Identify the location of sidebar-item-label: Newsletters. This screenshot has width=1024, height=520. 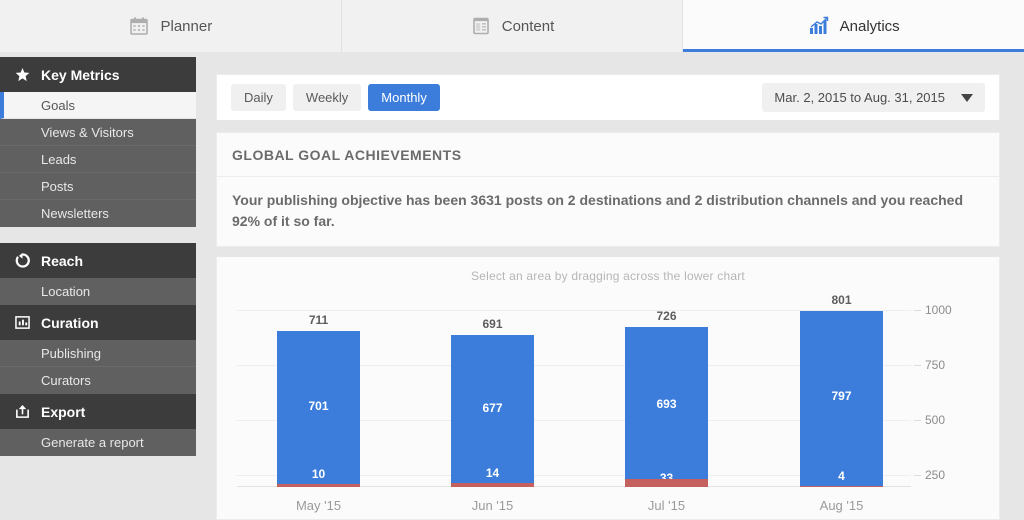
(75, 213).